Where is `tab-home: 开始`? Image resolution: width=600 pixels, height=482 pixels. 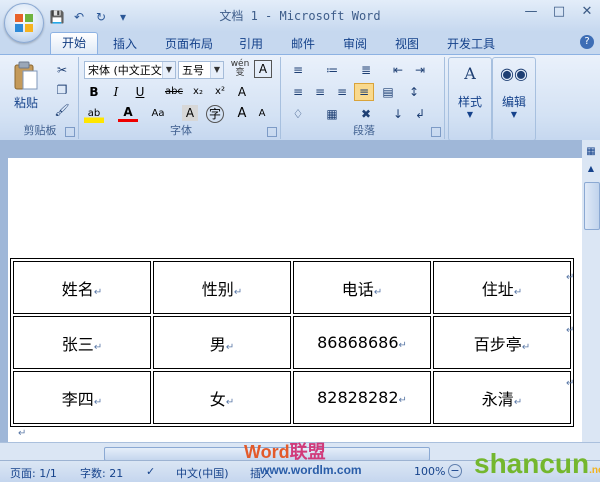
tab-home: 开始 is located at coordinates (74, 43).